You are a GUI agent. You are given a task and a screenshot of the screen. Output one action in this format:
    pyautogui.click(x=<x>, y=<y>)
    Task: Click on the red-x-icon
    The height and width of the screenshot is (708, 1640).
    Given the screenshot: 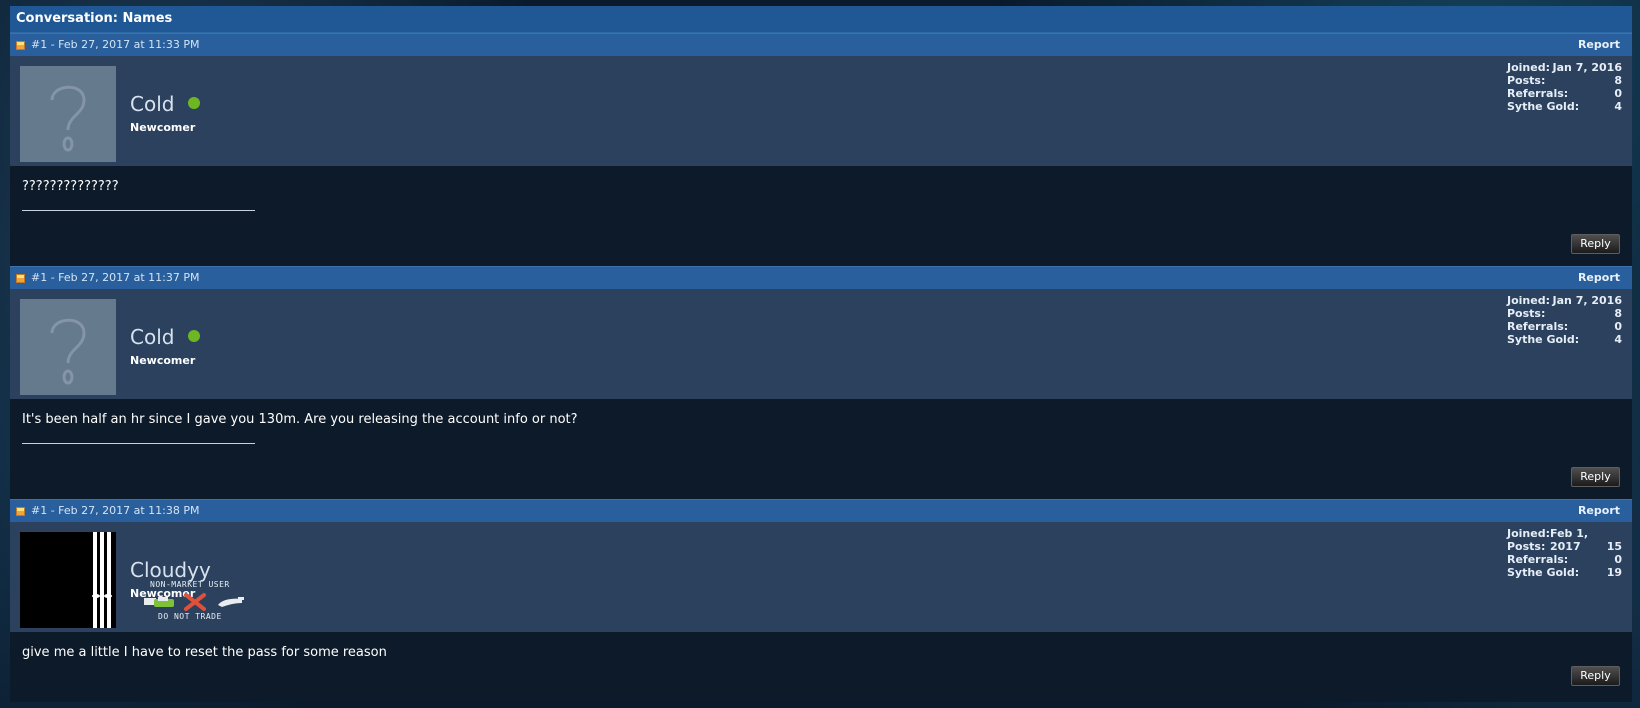 What is the action you would take?
    pyautogui.click(x=195, y=602)
    